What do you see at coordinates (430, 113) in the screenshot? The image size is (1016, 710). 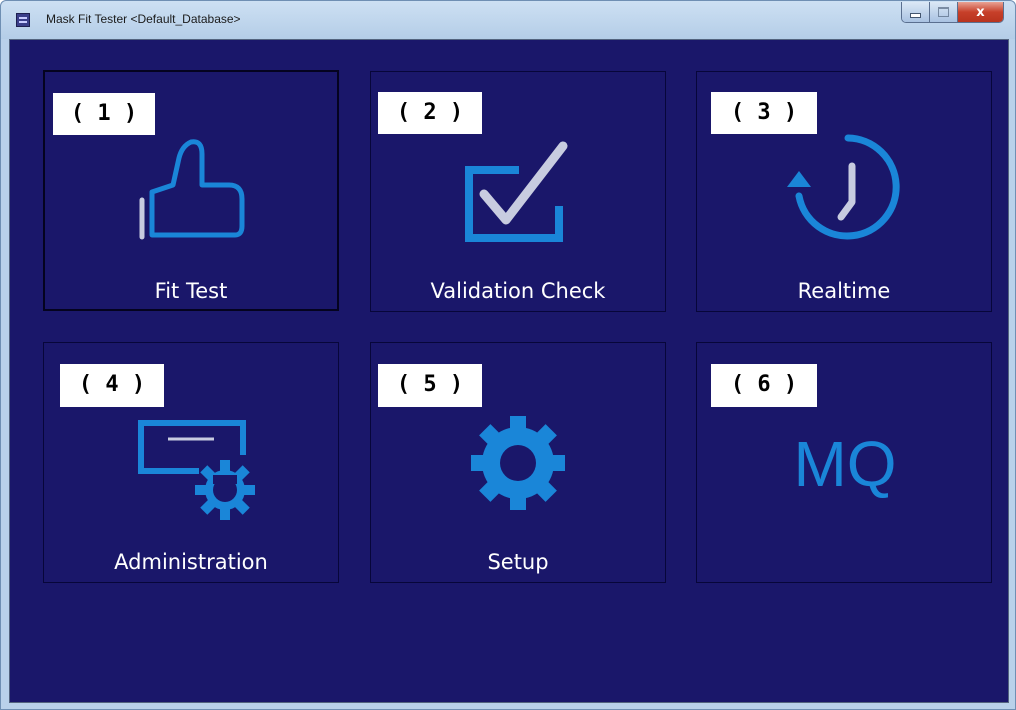 I see `tile-number-badge: ( 2 )` at bounding box center [430, 113].